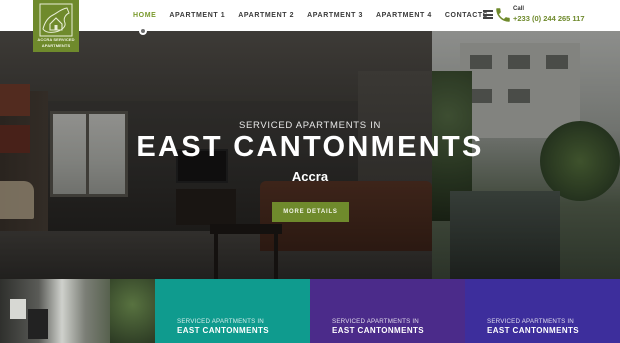 The image size is (620, 343). Describe the element at coordinates (310, 176) in the screenshot. I see `hero-city: Accra` at that location.